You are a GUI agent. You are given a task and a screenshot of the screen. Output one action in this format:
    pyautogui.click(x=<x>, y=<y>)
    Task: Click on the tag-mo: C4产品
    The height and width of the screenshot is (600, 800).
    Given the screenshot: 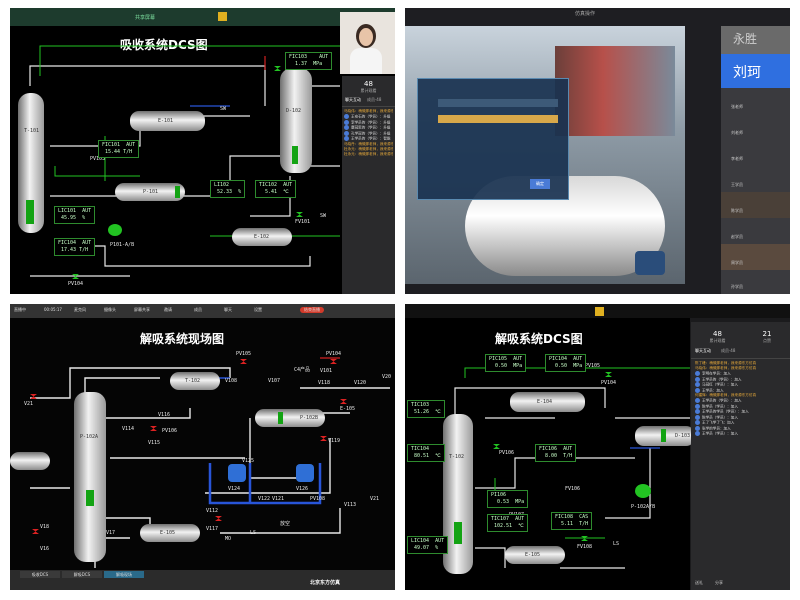 What is the action you would take?
    pyautogui.click(x=302, y=370)
    